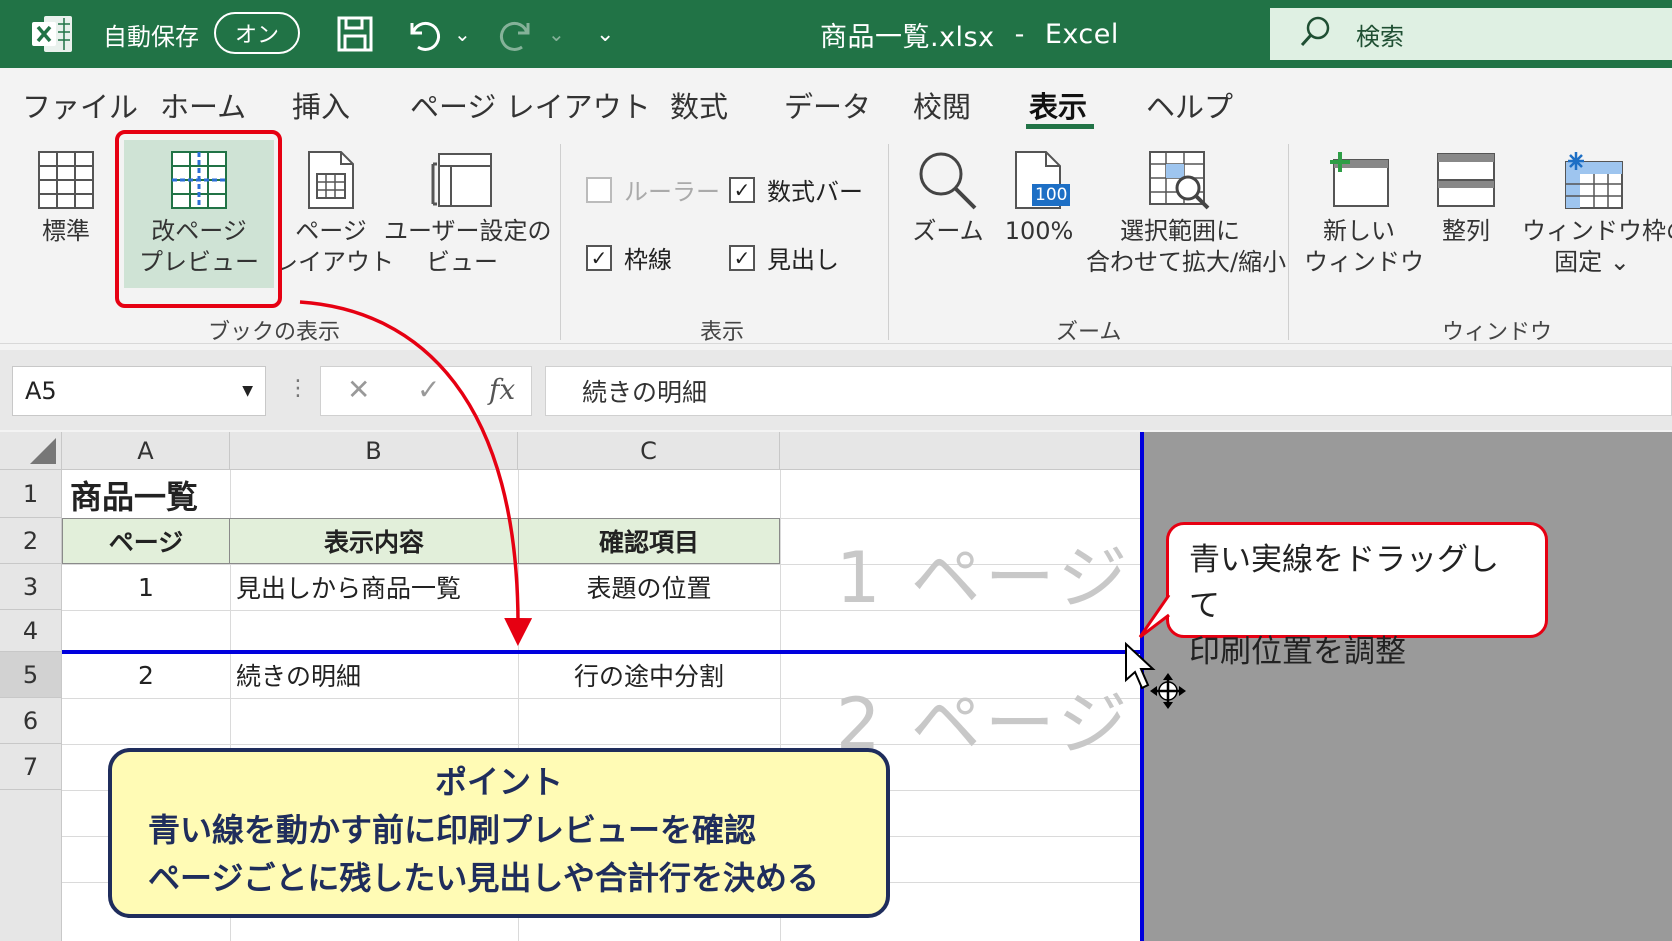 The height and width of the screenshot is (941, 1672). I want to click on search-box: 検索, so click(1471, 34).